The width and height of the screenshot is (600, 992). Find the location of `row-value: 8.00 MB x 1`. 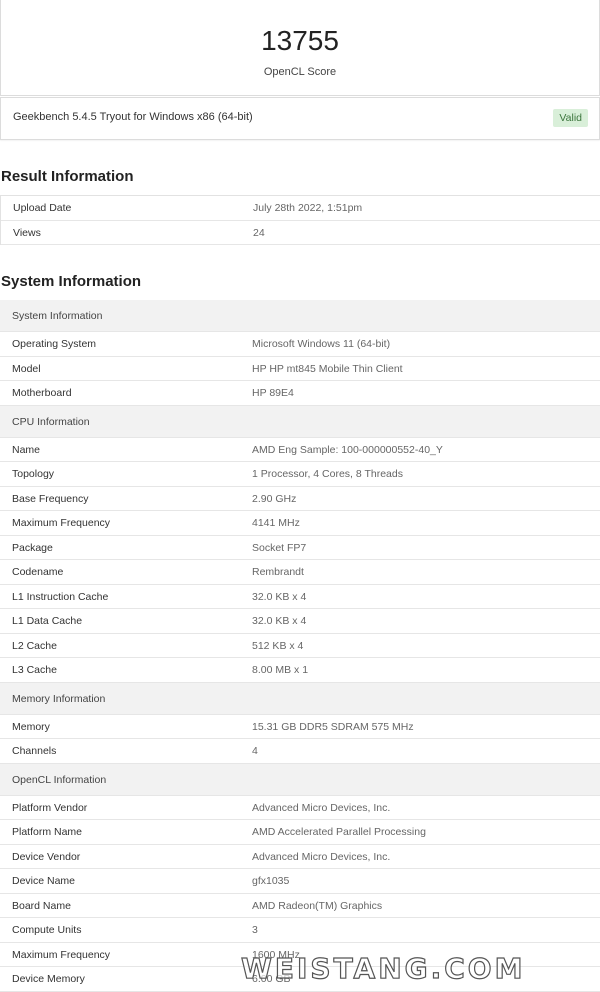

row-value: 8.00 MB x 1 is located at coordinates (280, 670).